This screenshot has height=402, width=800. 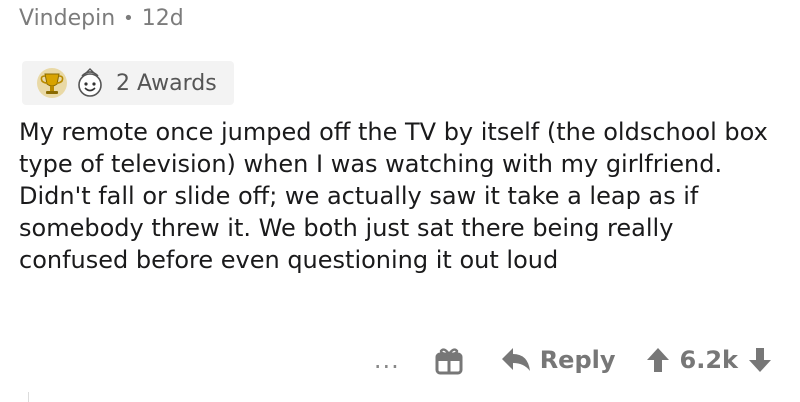 I want to click on thread-line, so click(x=28, y=397).